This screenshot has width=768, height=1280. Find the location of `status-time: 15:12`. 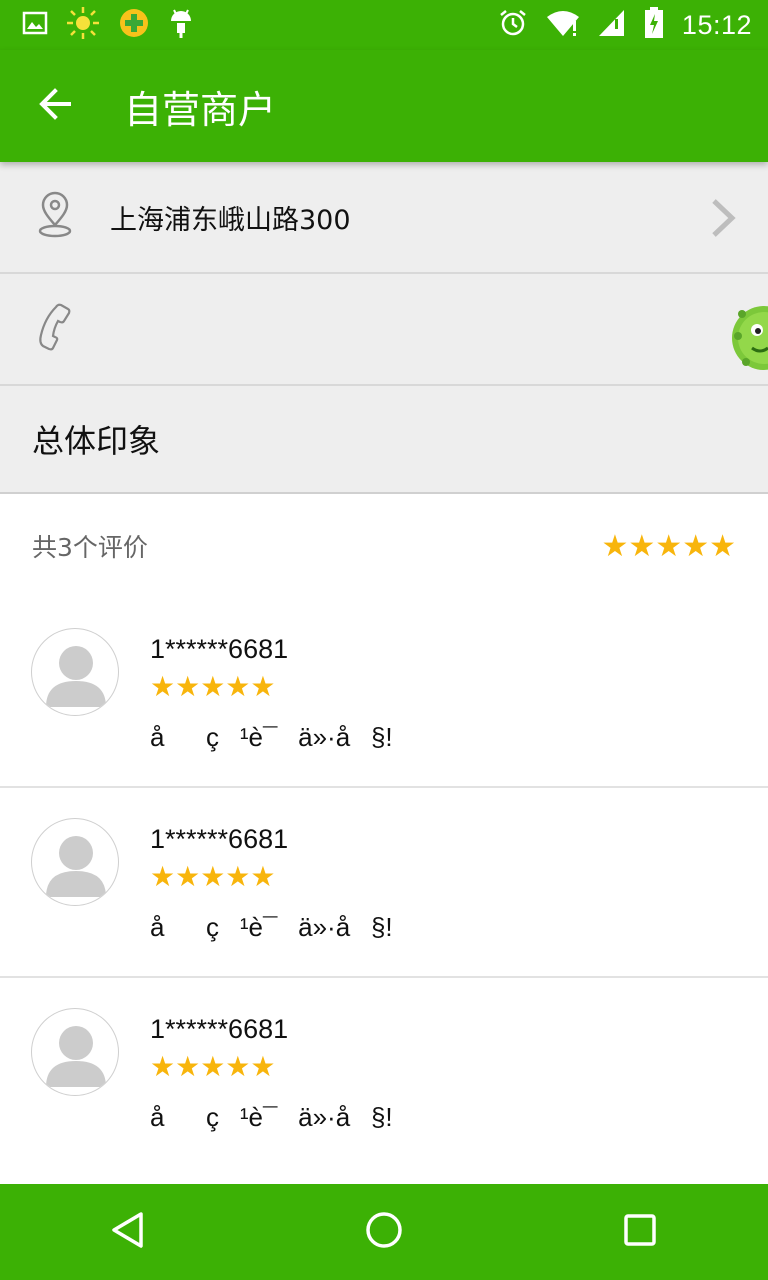

status-time: 15:12 is located at coordinates (716, 24).